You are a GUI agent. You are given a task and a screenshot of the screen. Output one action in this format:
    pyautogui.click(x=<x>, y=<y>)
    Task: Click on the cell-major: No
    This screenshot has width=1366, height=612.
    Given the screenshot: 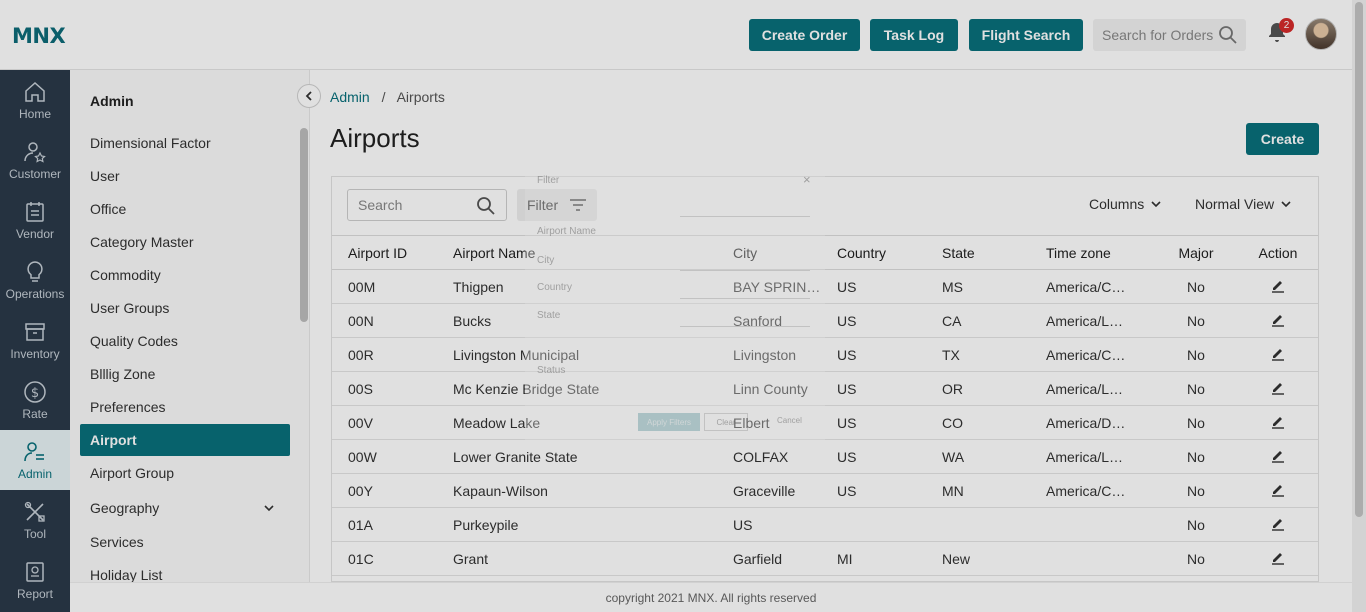 What is the action you would take?
    pyautogui.click(x=1196, y=490)
    